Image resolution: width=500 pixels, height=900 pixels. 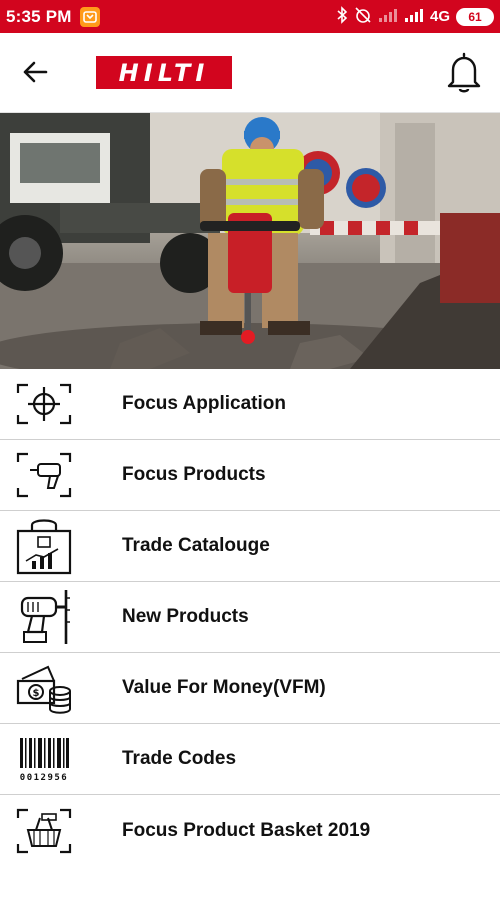 I want to click on back-button, so click(x=35, y=72).